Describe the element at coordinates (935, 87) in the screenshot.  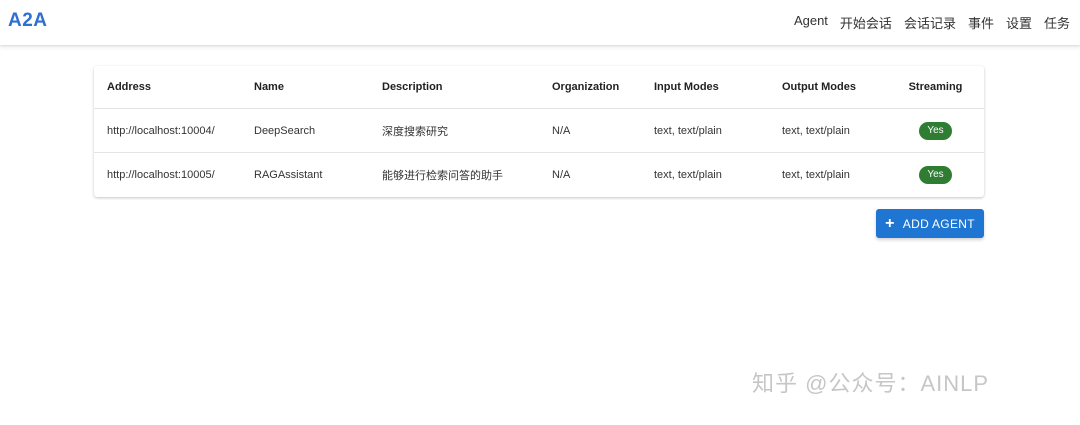
I see `column-header-streaming: Streaming` at that location.